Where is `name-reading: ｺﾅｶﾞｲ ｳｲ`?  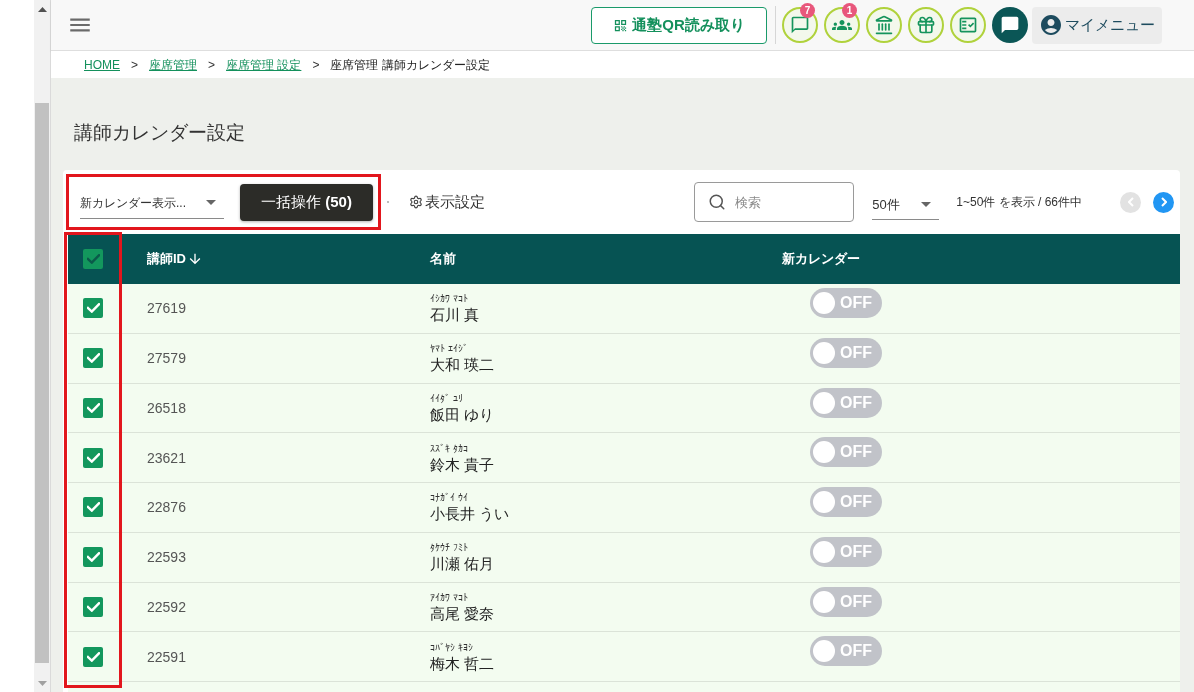
name-reading: ｺﾅｶﾞｲ ｳｲ is located at coordinates (449, 498).